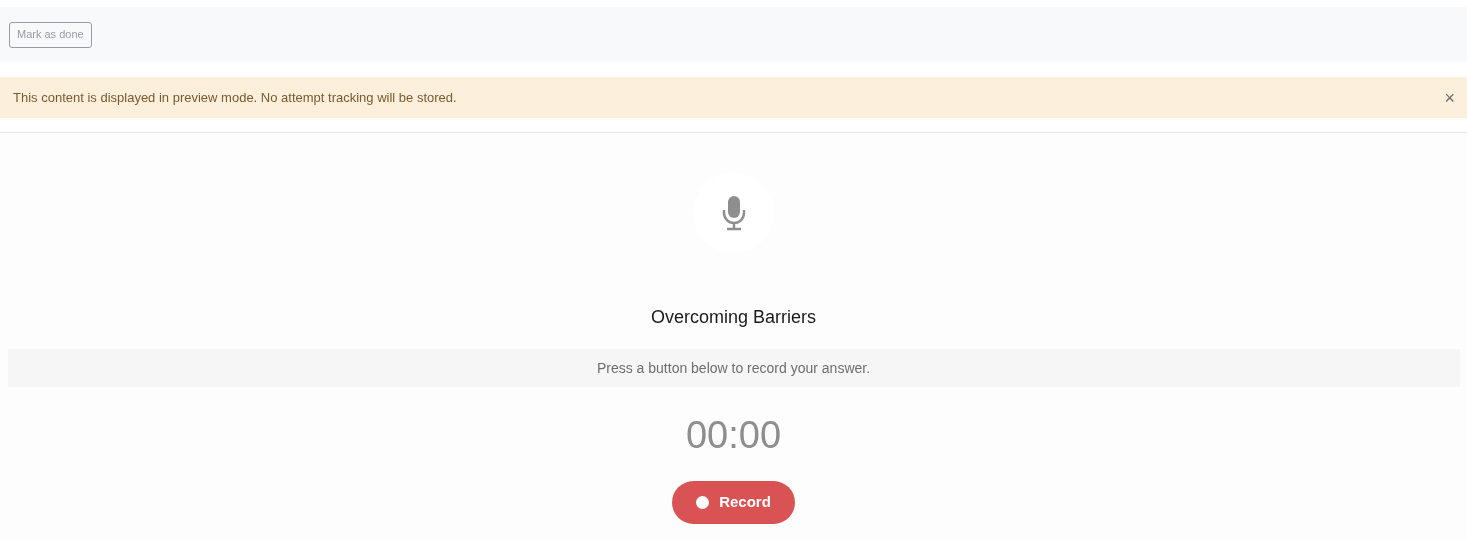  Describe the element at coordinates (50, 34) in the screenshot. I see `mark-as-done-button: Mark as done` at that location.